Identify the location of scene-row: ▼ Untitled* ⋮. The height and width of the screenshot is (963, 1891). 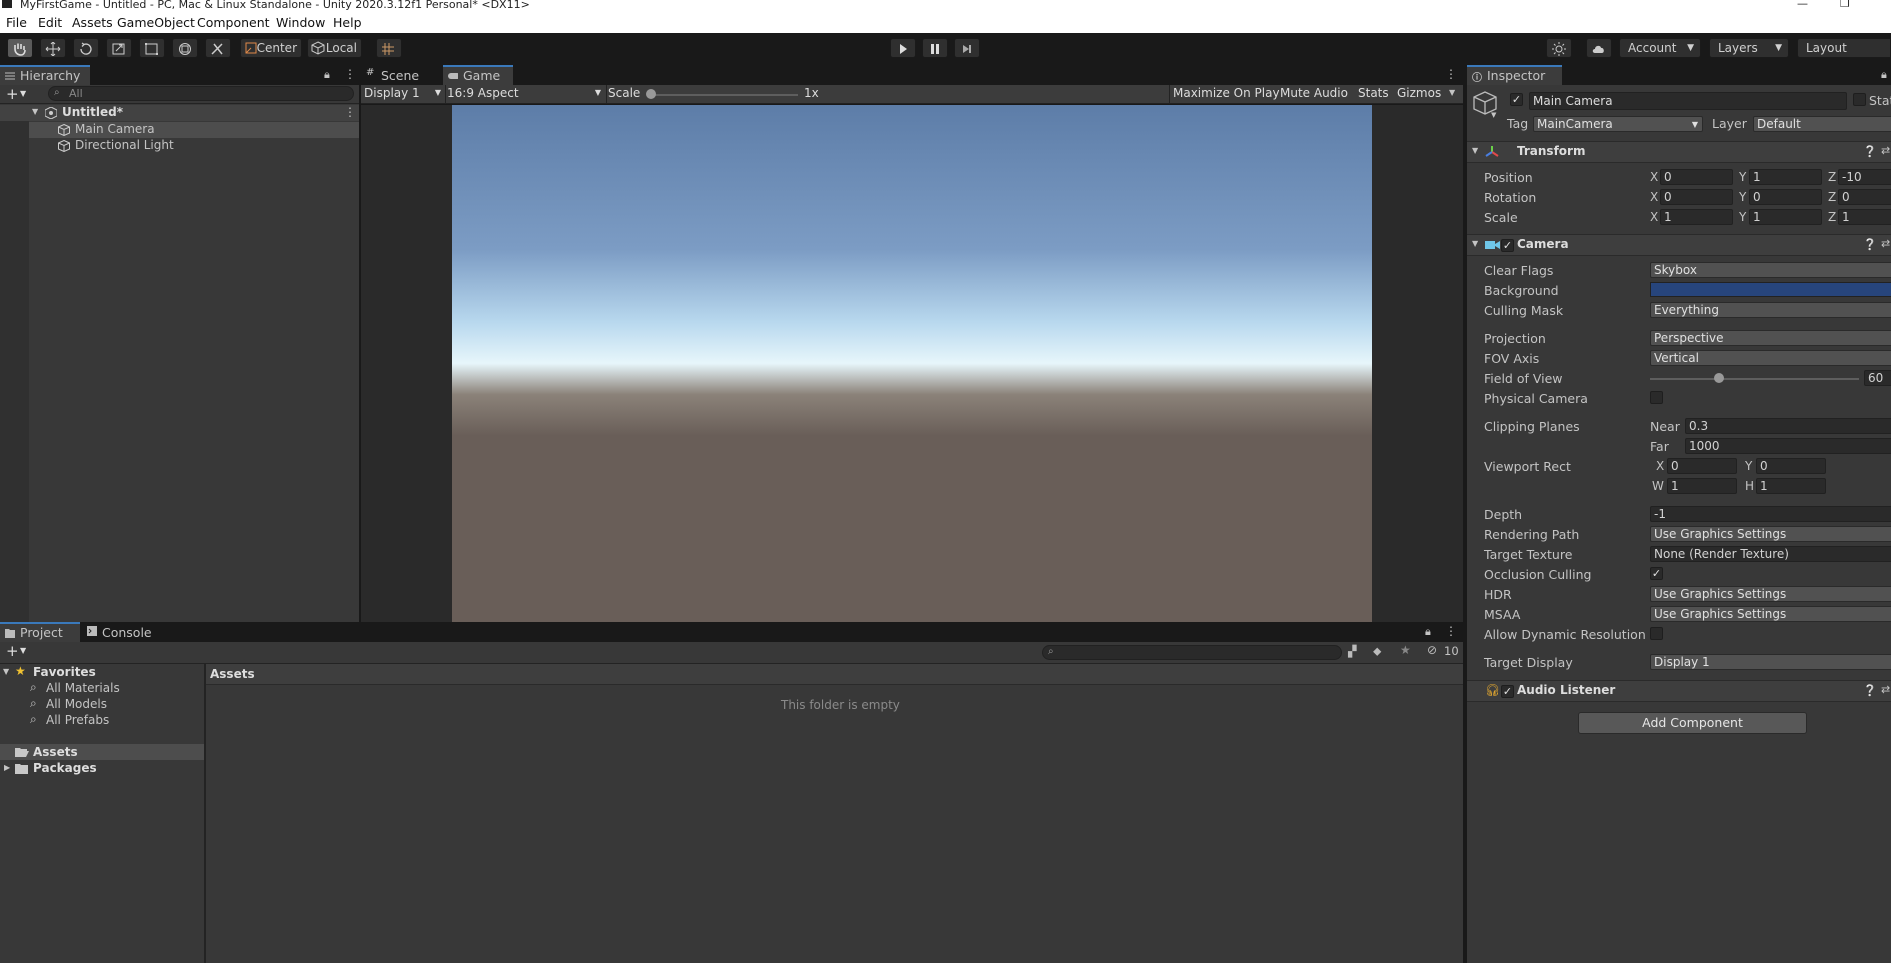
(179, 113).